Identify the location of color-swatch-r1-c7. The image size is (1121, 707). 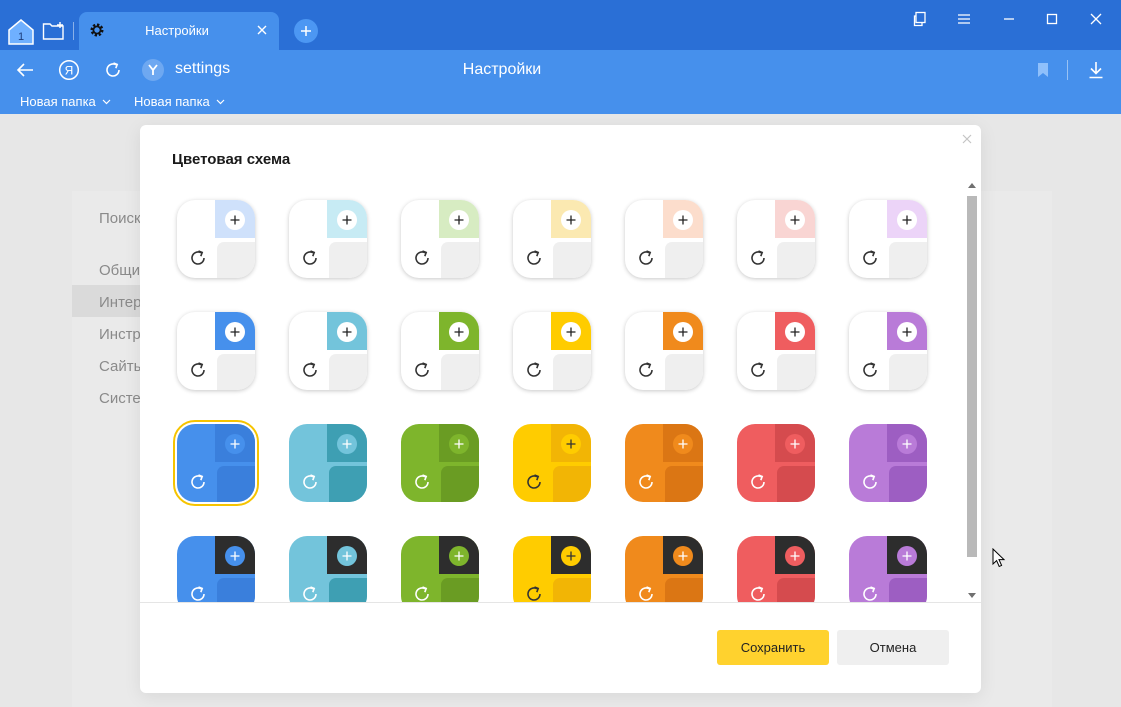
(888, 239).